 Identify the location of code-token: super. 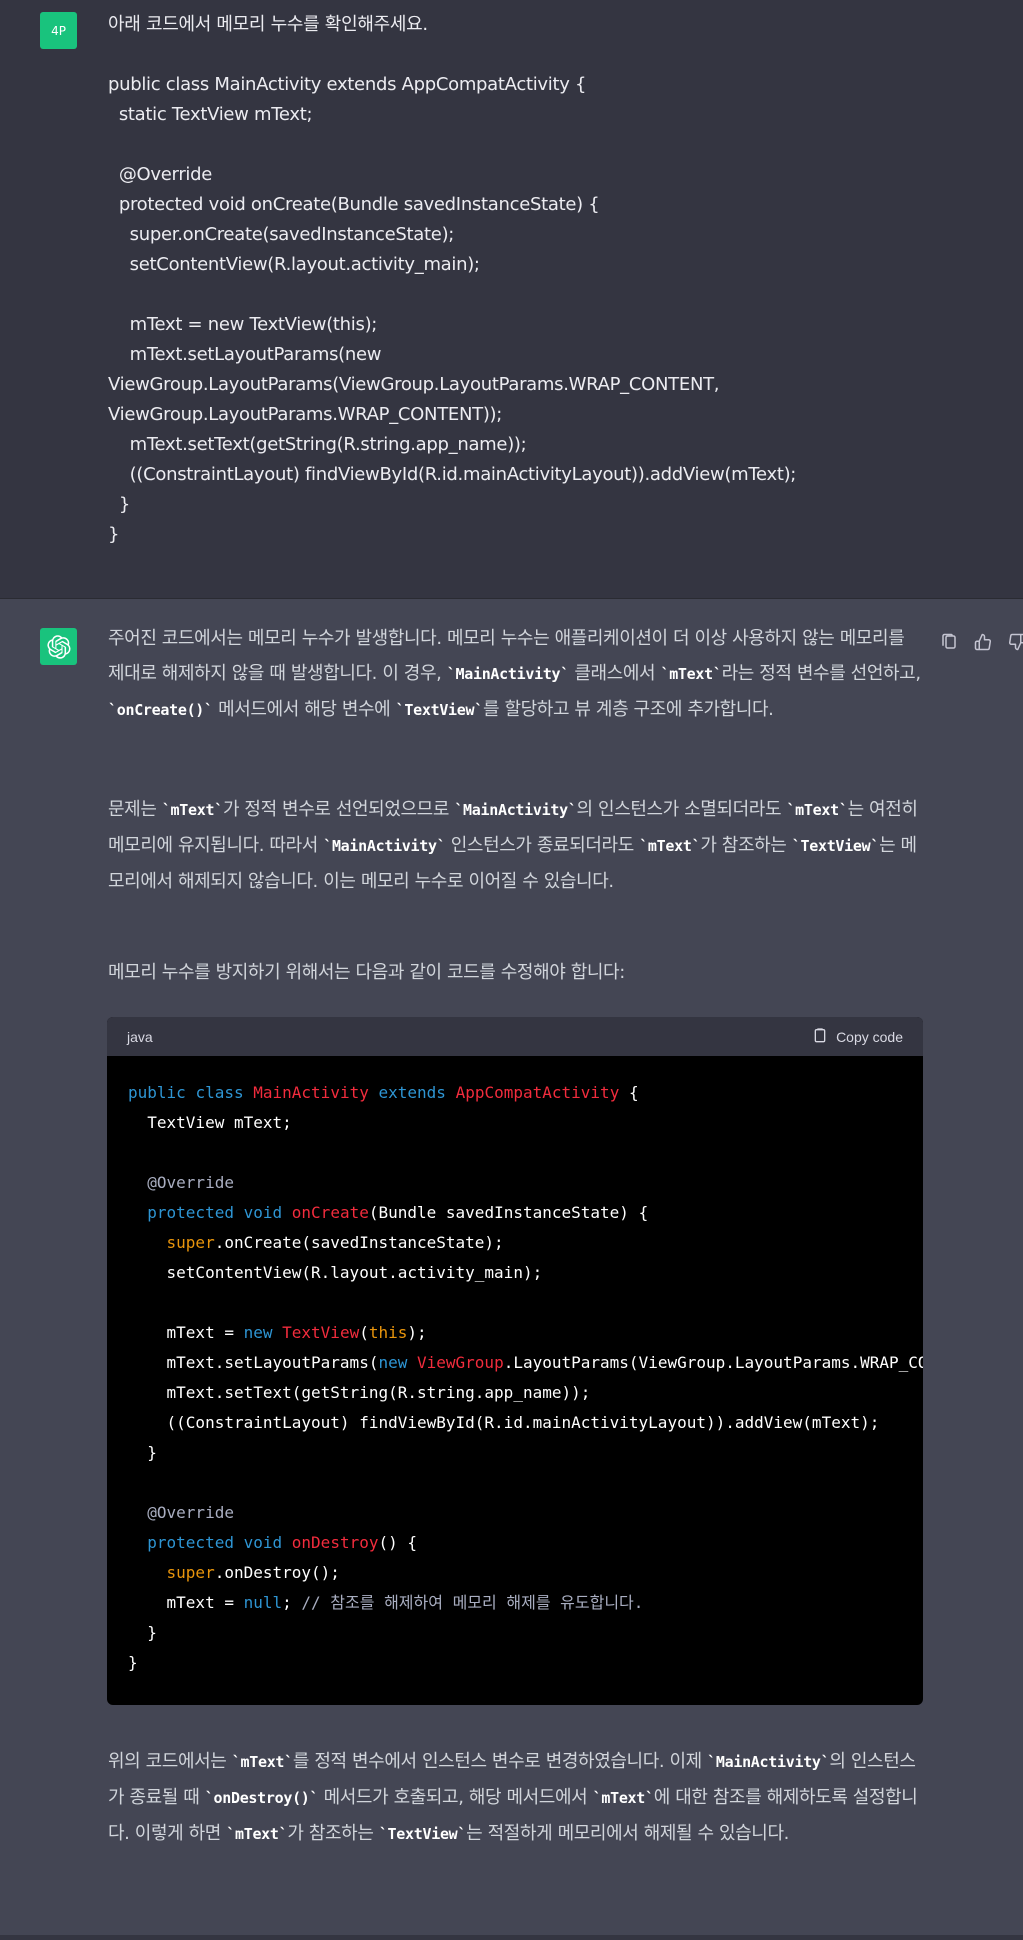
(190, 1242).